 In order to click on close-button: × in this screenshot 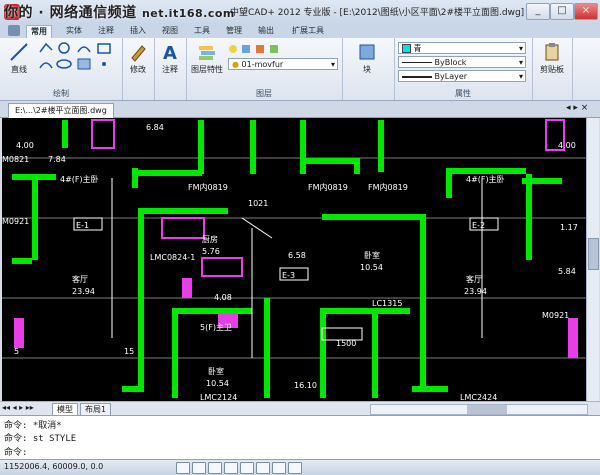, I will do `click(586, 11)`.